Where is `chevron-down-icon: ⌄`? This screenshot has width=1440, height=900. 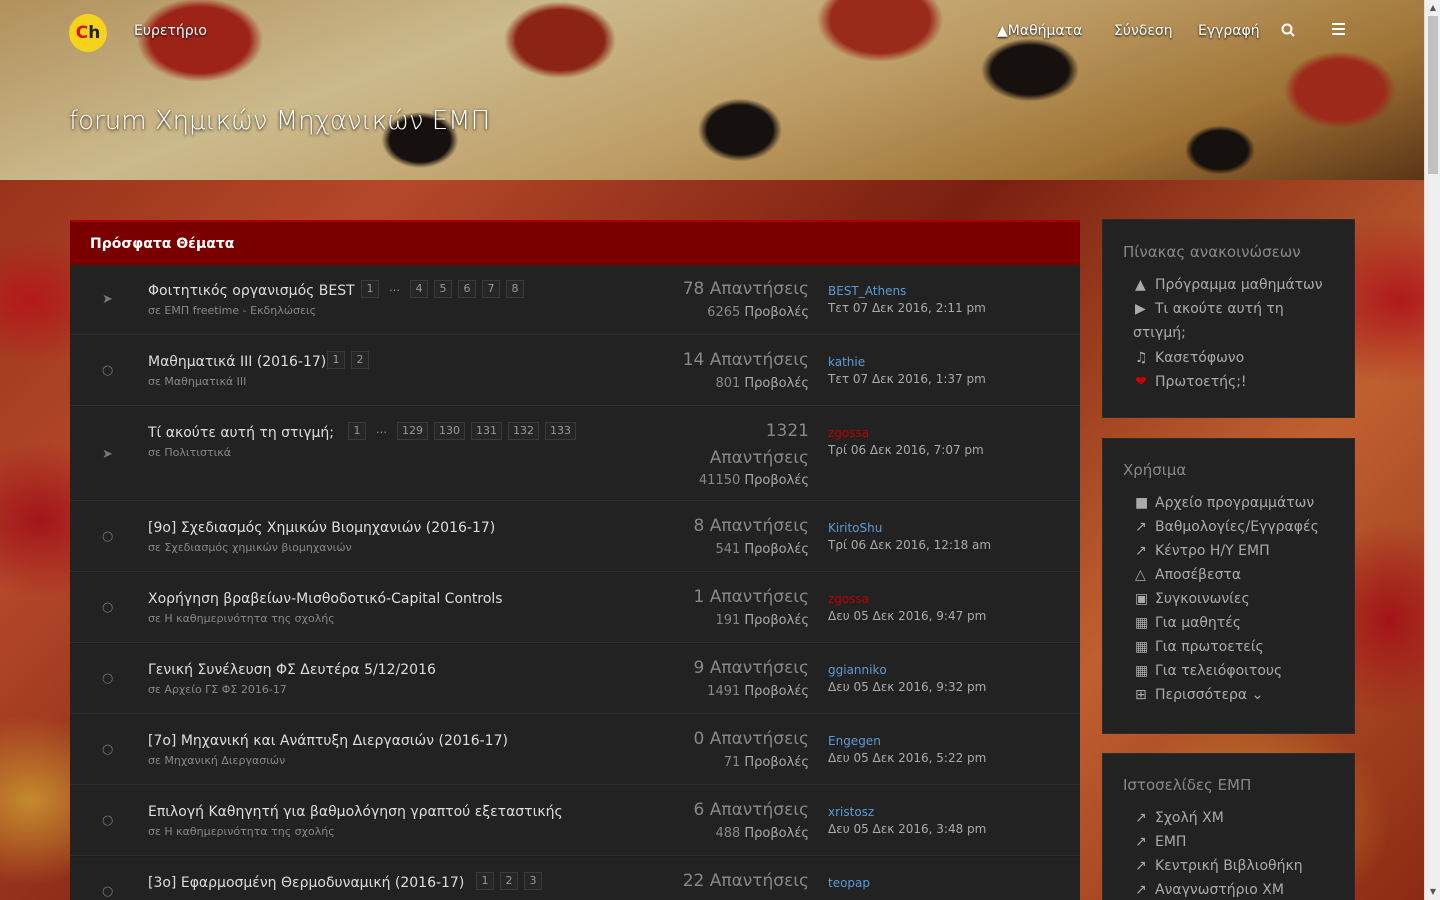
chevron-down-icon: ⌄ is located at coordinates (1255, 695).